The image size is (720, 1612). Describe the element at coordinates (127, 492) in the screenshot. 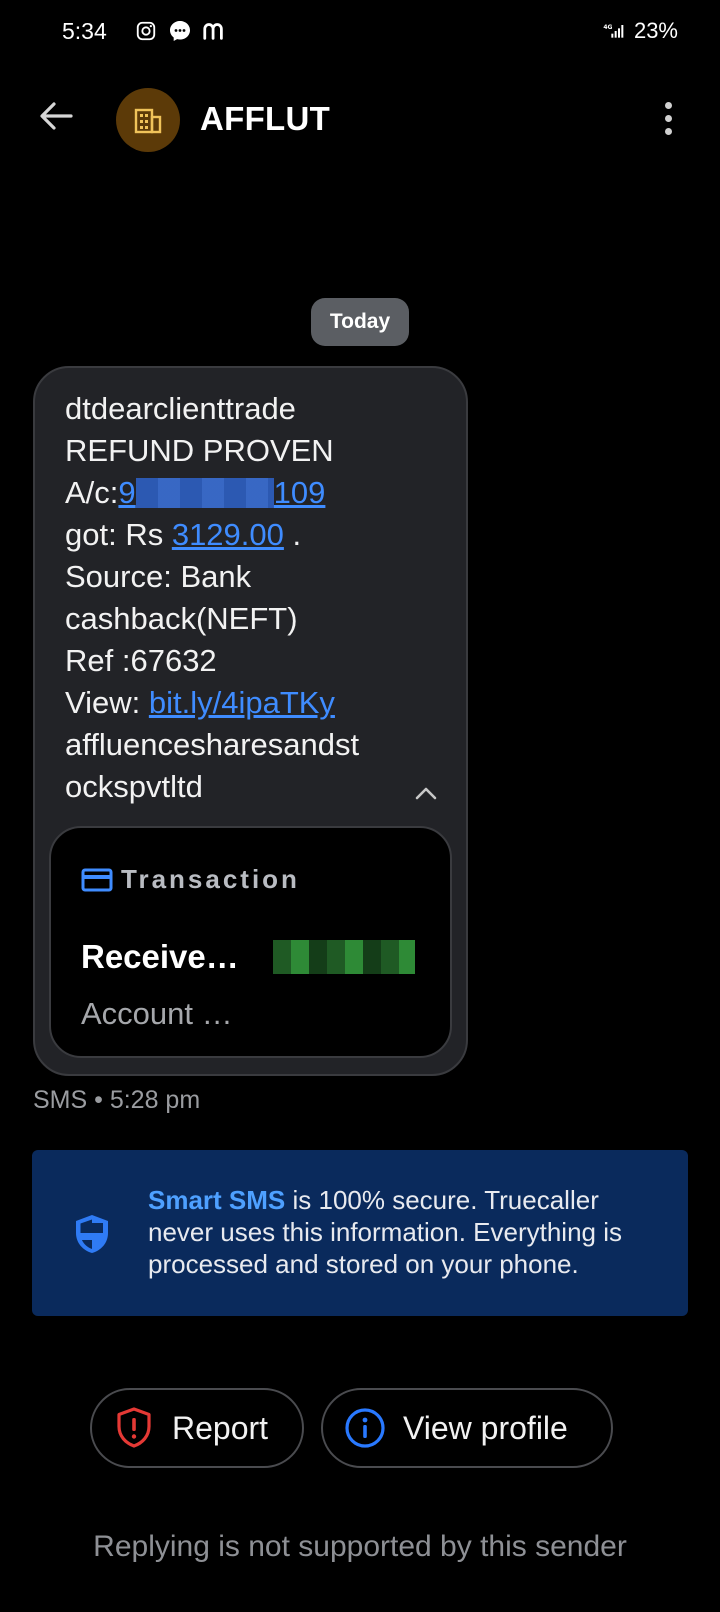

I see `account-start: 9` at that location.